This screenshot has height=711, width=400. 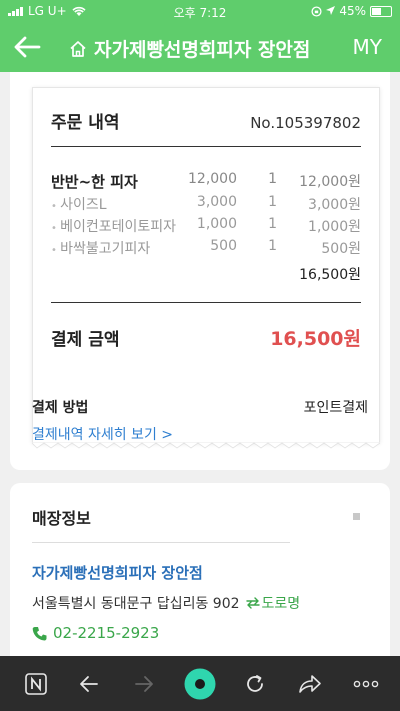 I want to click on share-arrow-icon, so click(x=310, y=683).